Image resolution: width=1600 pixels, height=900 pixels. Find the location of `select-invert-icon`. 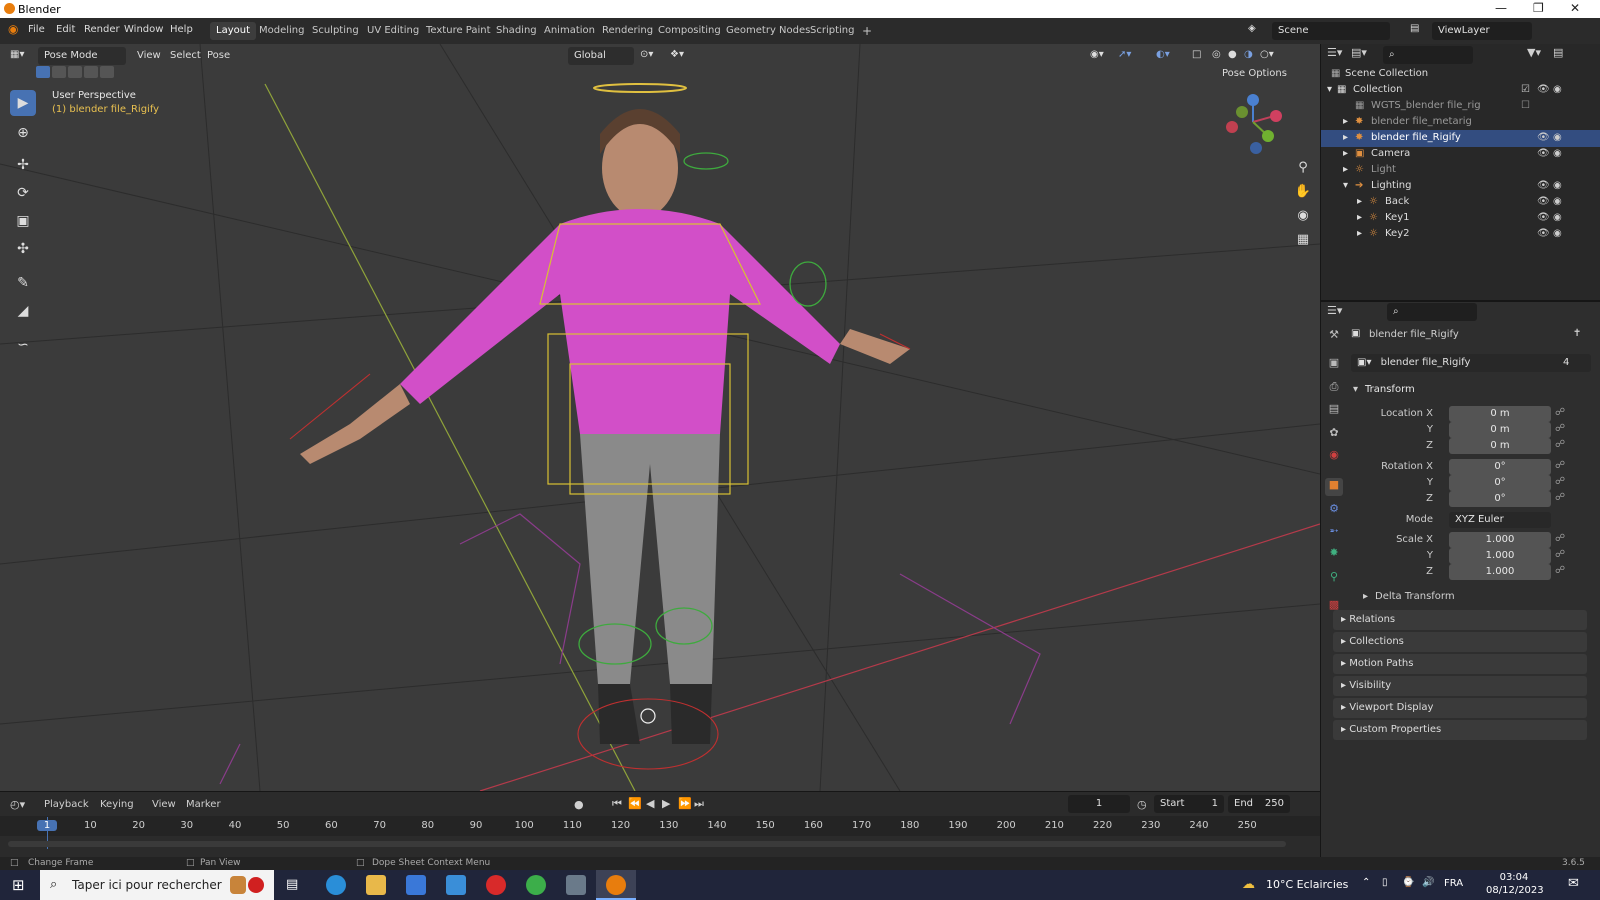

select-invert-icon is located at coordinates (91, 72).